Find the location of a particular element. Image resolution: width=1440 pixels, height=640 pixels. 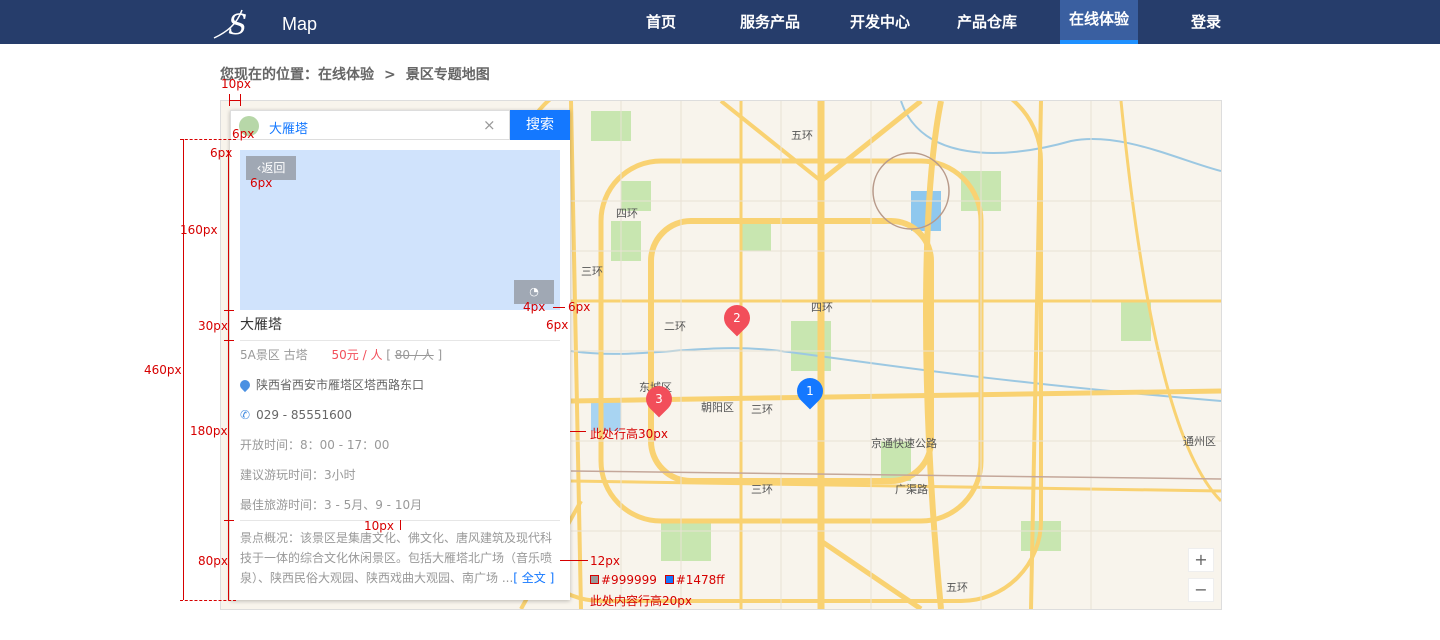

logo-word: Map is located at coordinates (300, 24).